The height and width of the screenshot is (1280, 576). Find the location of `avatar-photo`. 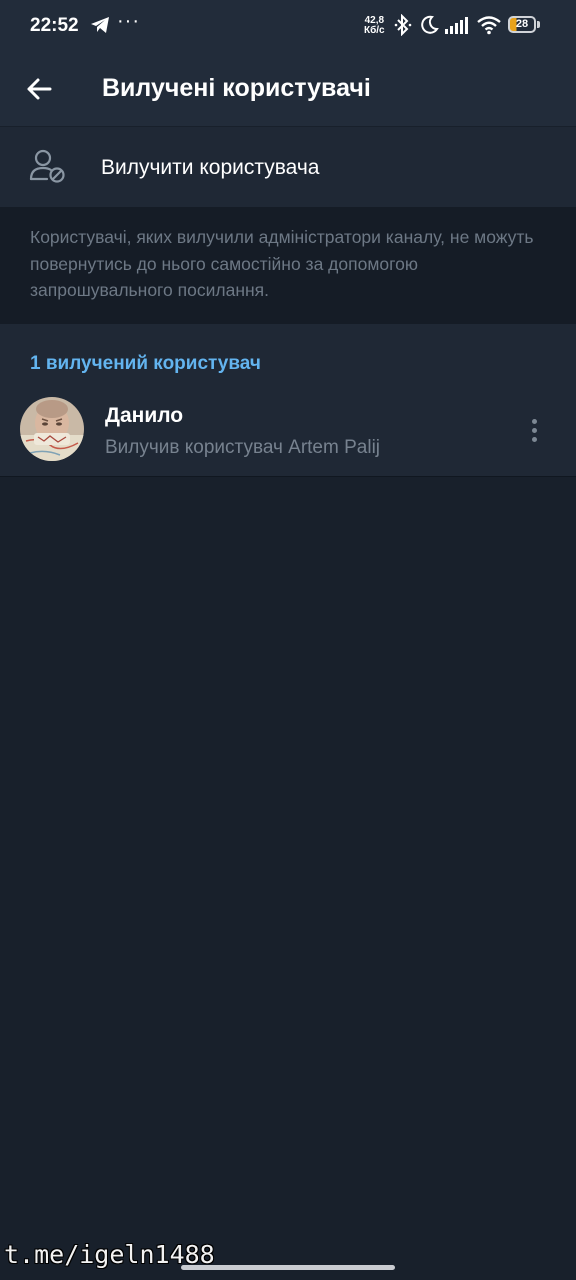

avatar-photo is located at coordinates (52, 429).